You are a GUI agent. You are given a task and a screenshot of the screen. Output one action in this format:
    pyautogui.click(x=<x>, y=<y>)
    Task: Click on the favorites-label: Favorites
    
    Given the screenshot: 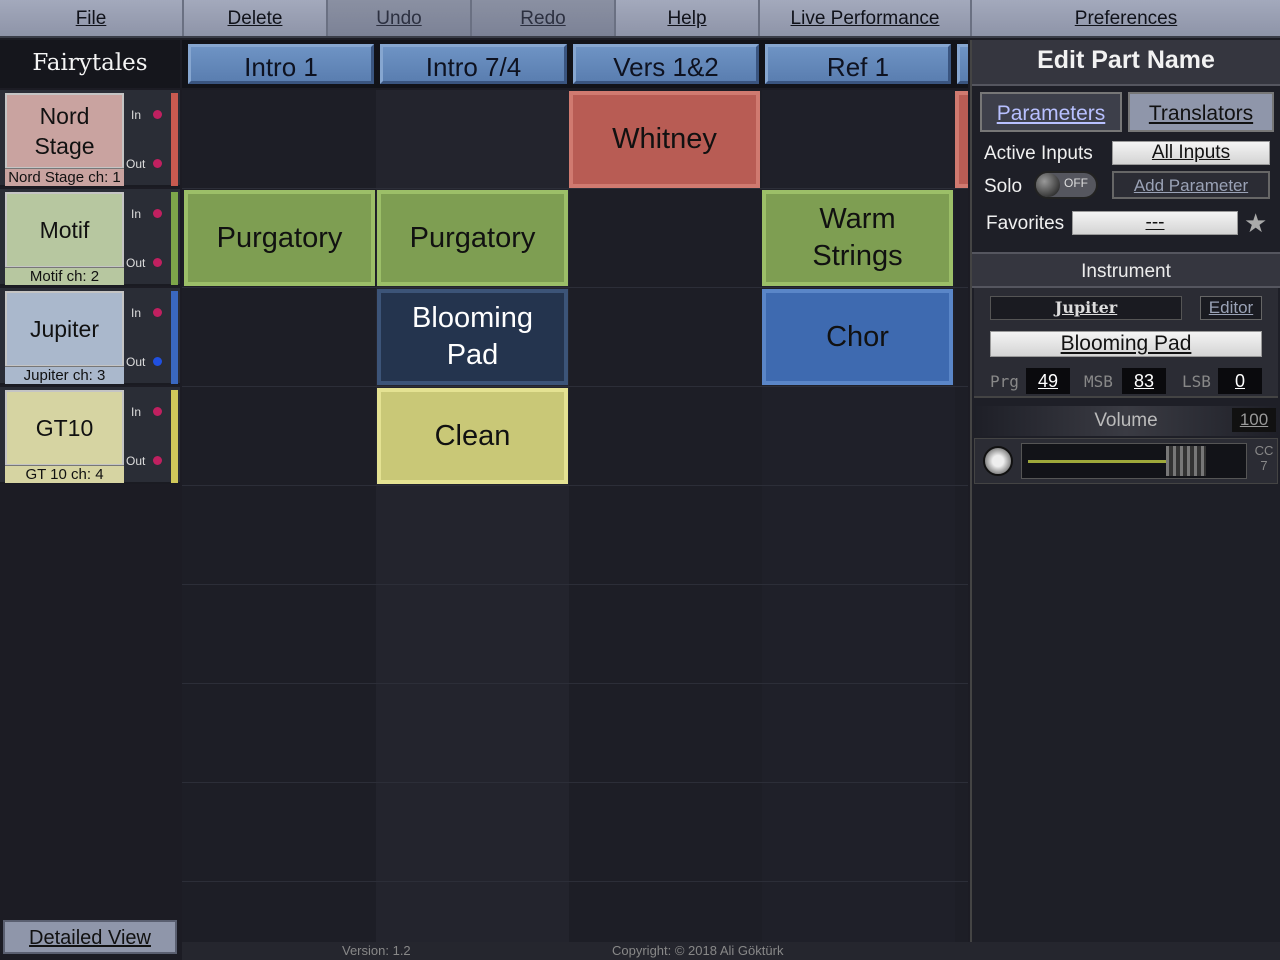 What is the action you would take?
    pyautogui.click(x=1025, y=223)
    